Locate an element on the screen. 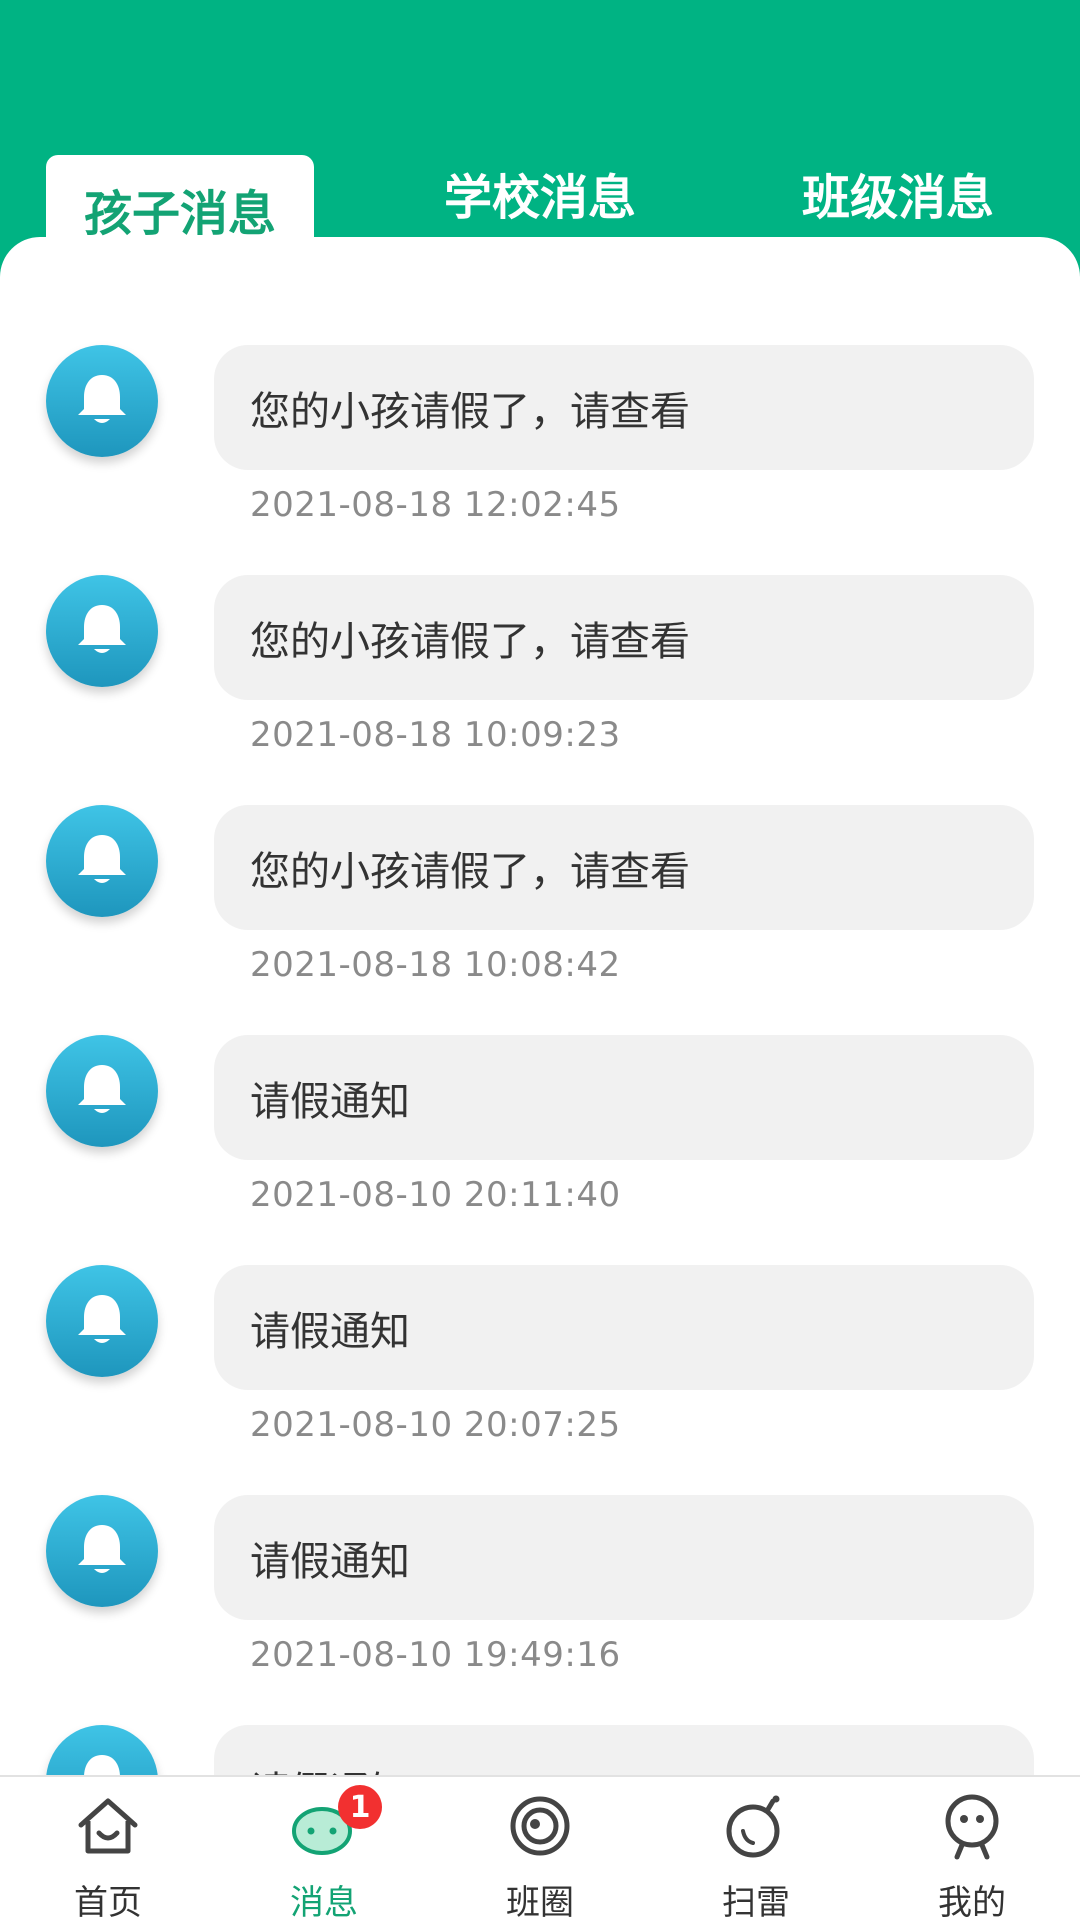 The height and width of the screenshot is (1920, 1080). bomb-icon is located at coordinates (756, 1826).